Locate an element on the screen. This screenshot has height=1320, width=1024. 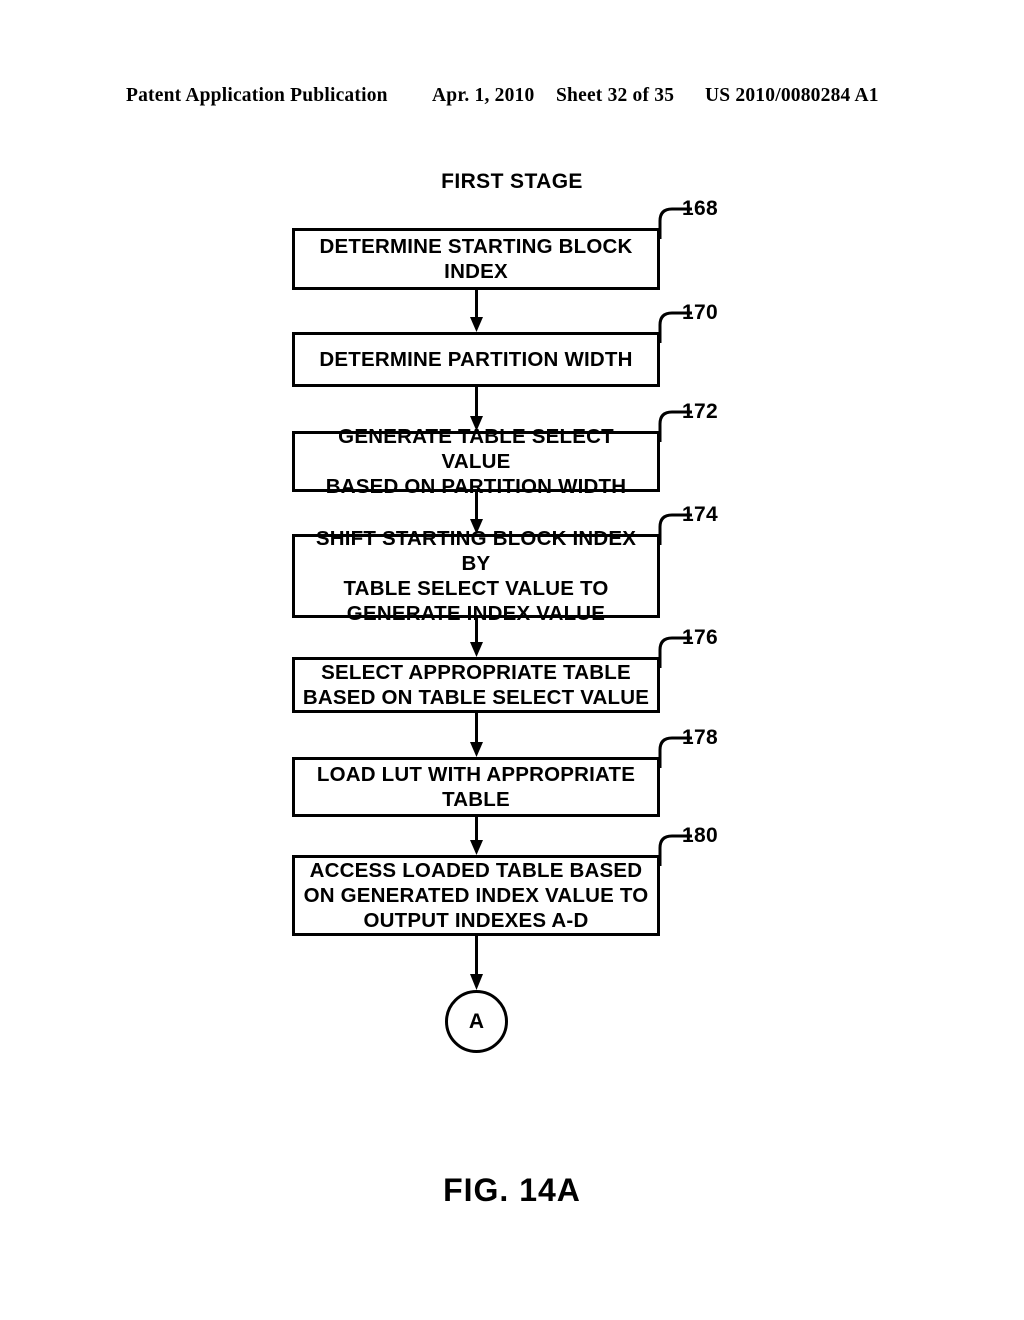
connector-circle-a: A is located at coordinates (476, 1021).